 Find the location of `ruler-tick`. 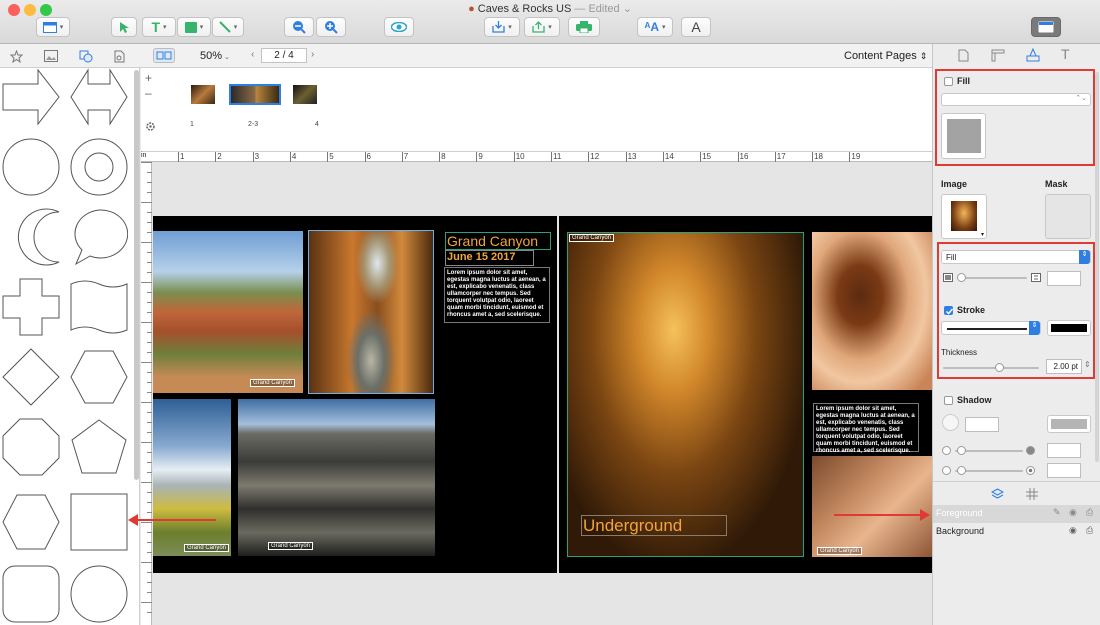

ruler-tick is located at coordinates (149, 222).